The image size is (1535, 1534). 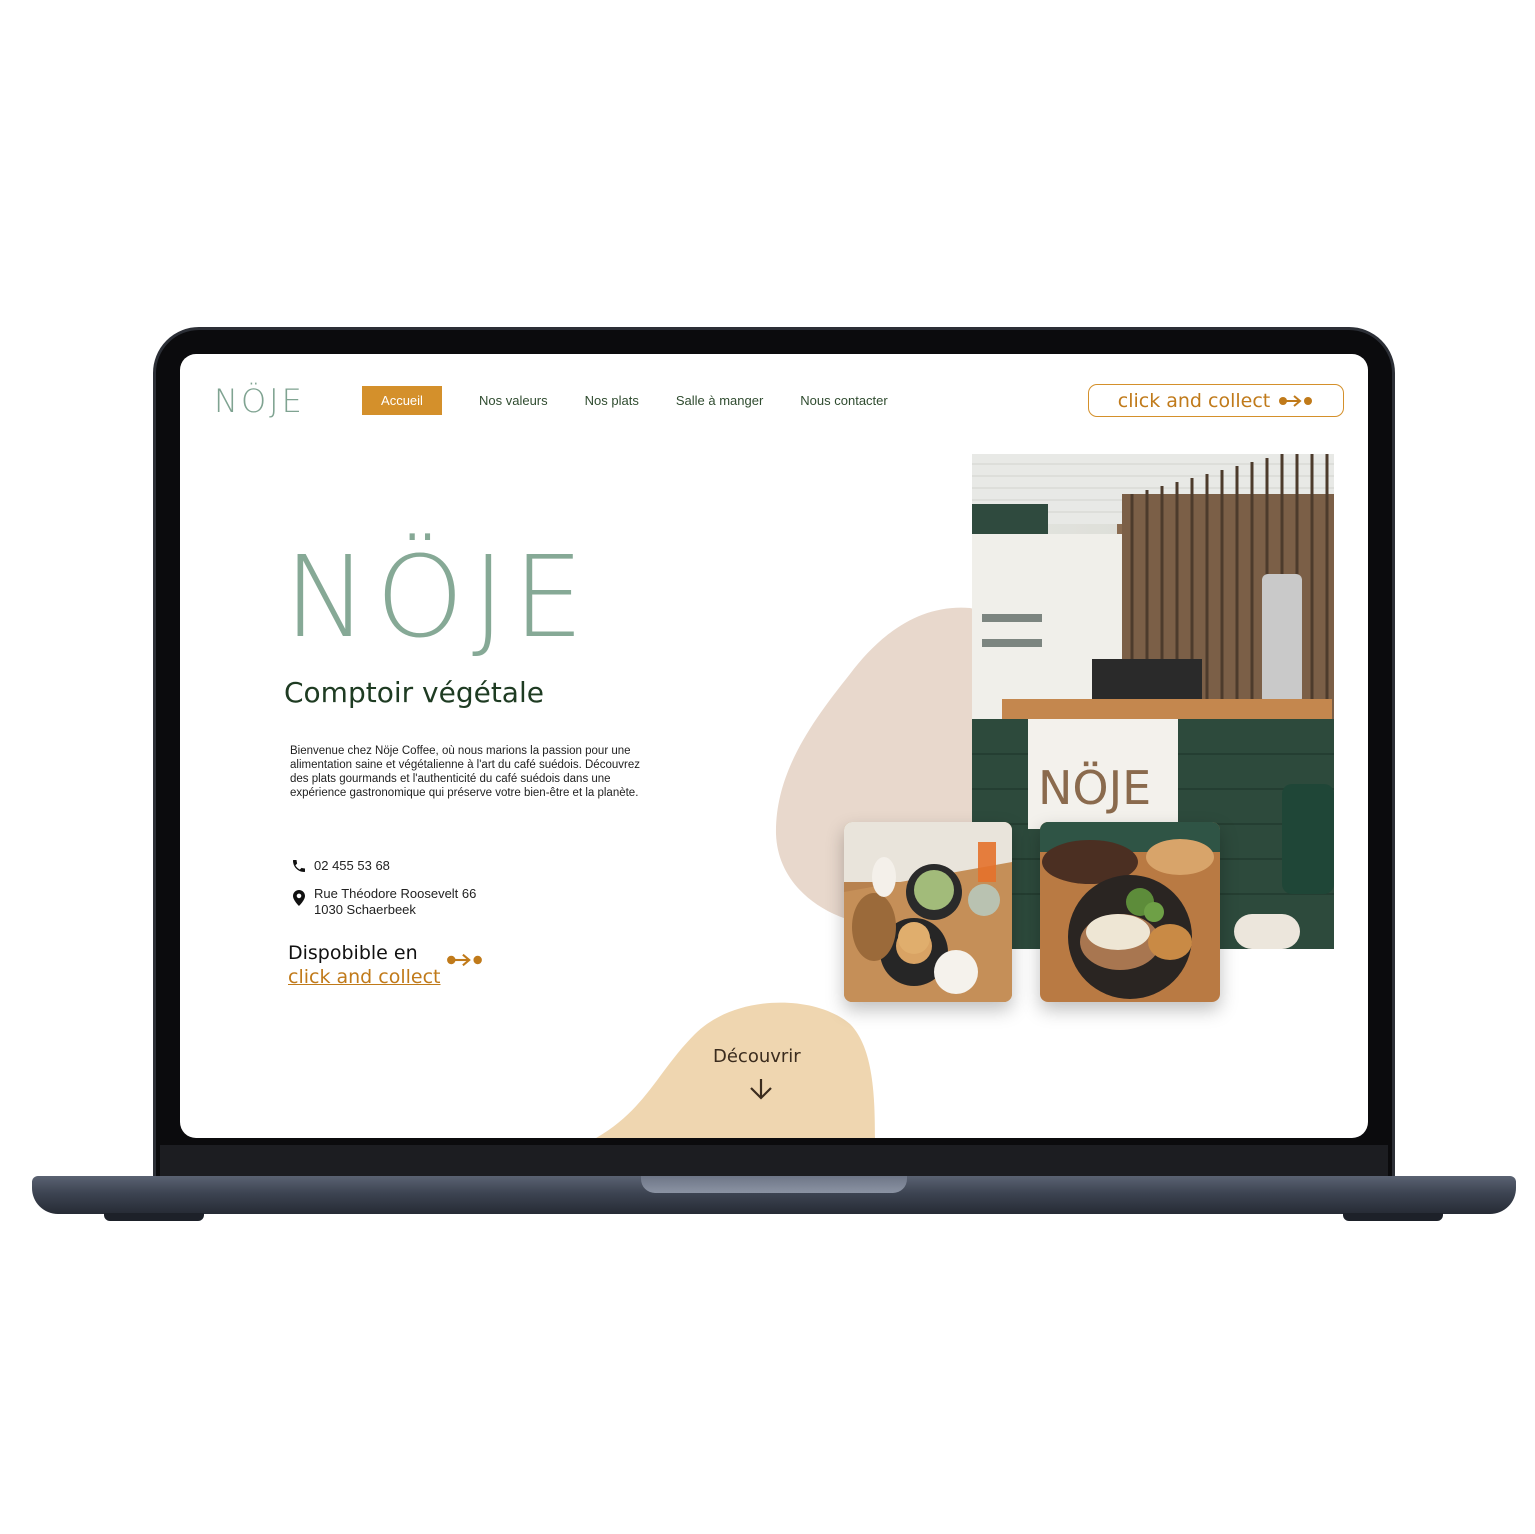 What do you see at coordinates (395, 893) in the screenshot?
I see `address-line-1: Rue Théodore Roosevelt 66` at bounding box center [395, 893].